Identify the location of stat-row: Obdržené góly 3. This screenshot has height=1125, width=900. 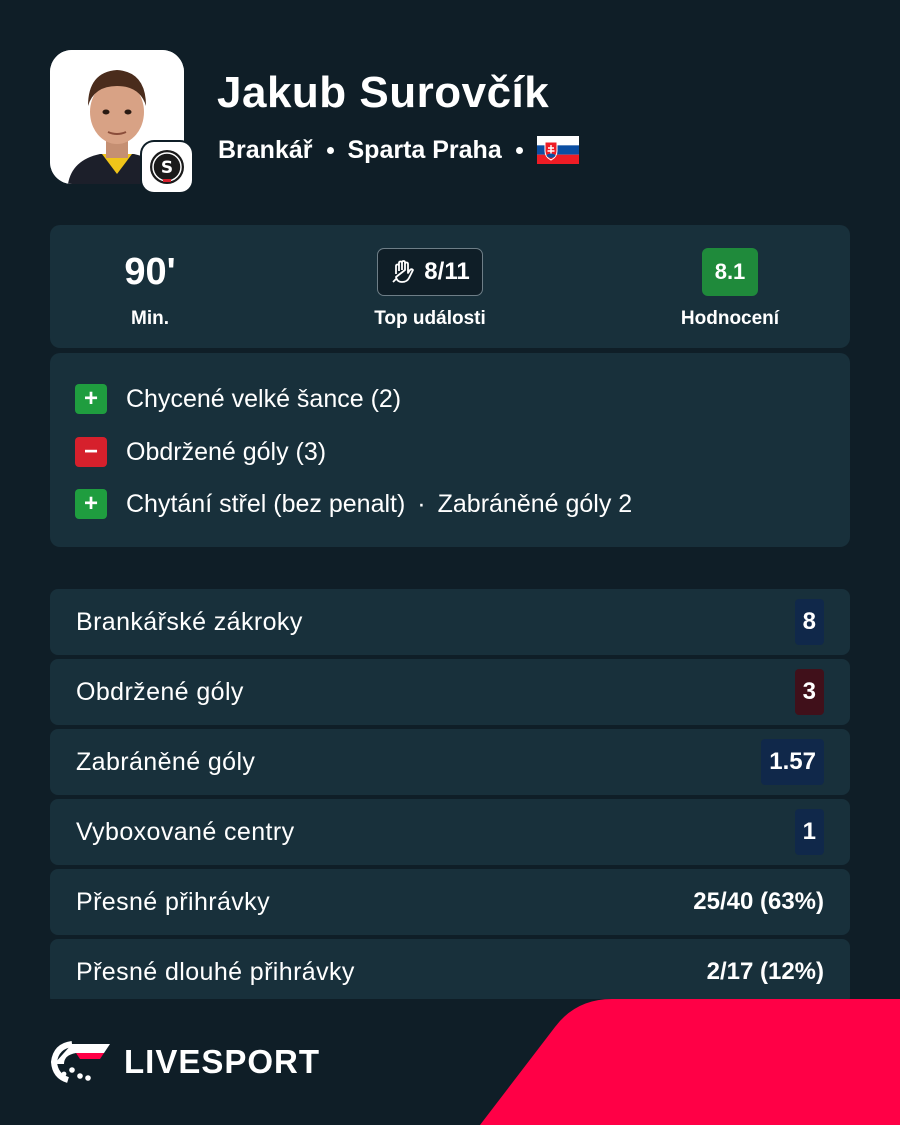
(450, 692).